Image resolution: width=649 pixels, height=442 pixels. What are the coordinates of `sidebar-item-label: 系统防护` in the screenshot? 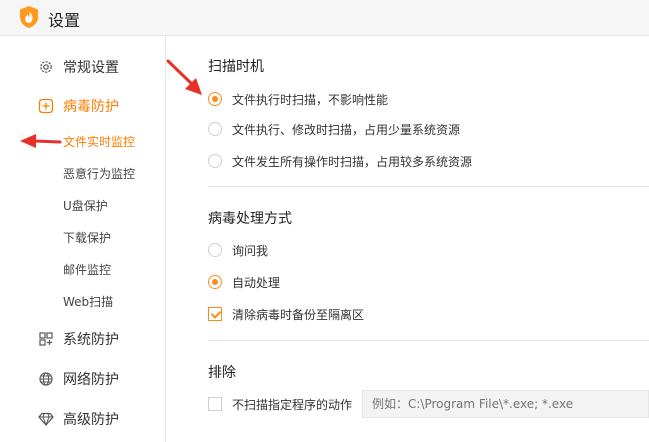 It's located at (91, 340).